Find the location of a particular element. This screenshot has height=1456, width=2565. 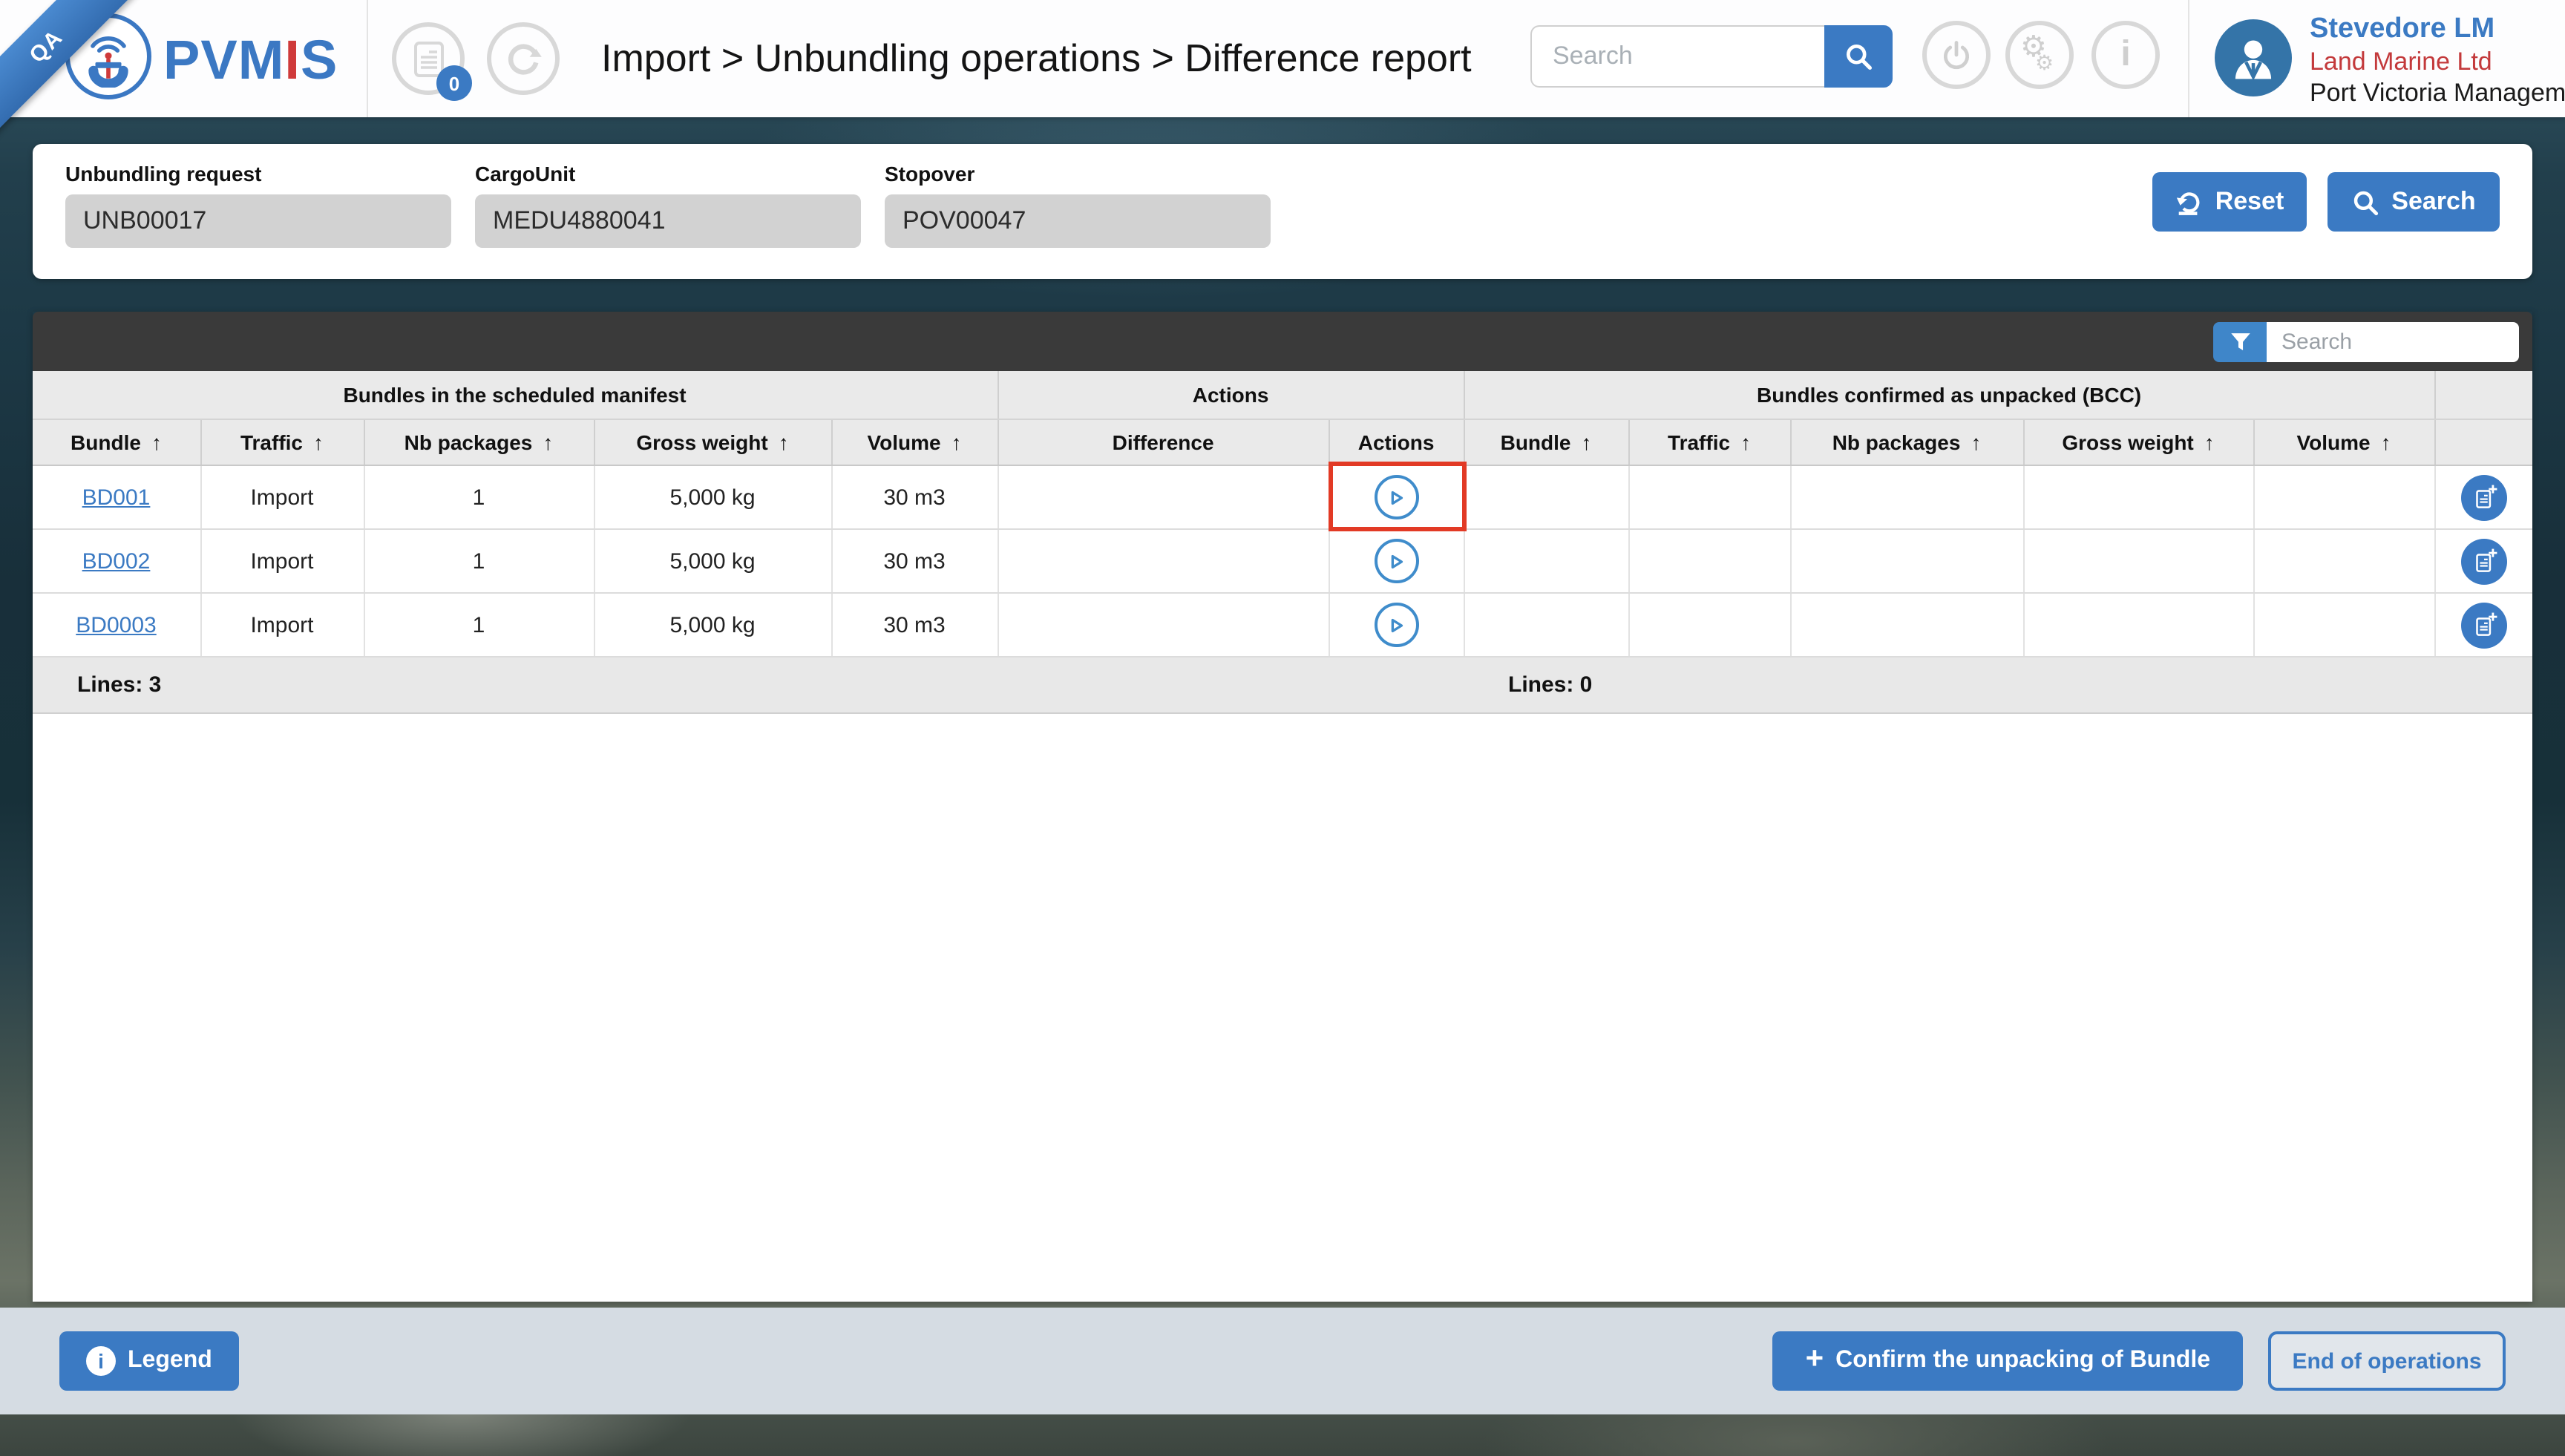

legend-label: Legend is located at coordinates (170, 1360).